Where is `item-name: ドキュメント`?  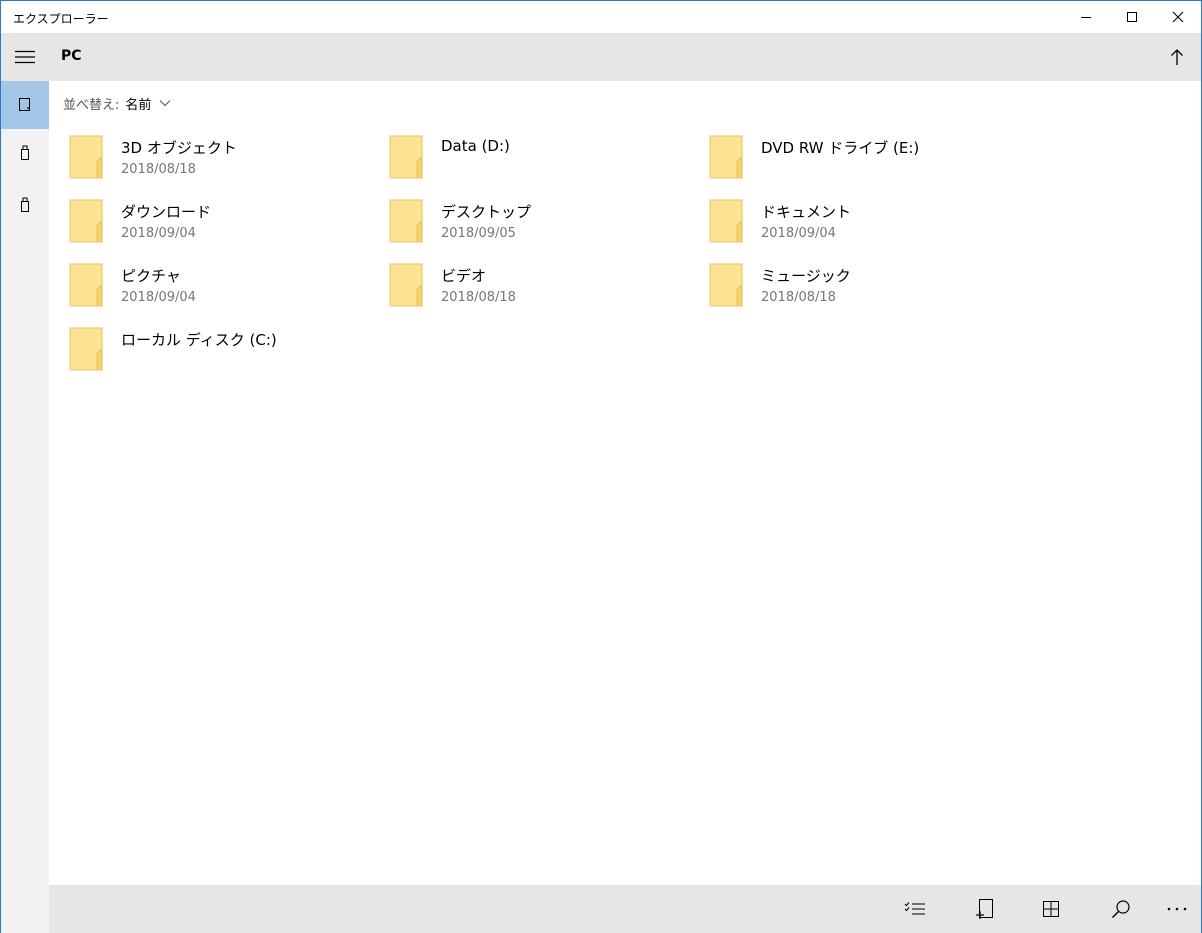 item-name: ドキュメント is located at coordinates (806, 212).